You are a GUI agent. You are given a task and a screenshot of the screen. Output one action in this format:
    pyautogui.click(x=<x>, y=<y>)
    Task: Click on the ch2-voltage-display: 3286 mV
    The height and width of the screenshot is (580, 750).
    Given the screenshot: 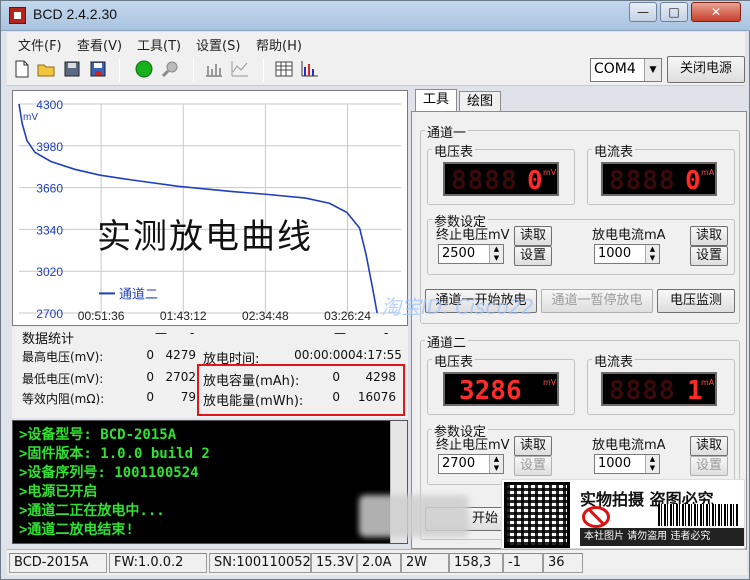 What is the action you would take?
    pyautogui.click(x=501, y=389)
    